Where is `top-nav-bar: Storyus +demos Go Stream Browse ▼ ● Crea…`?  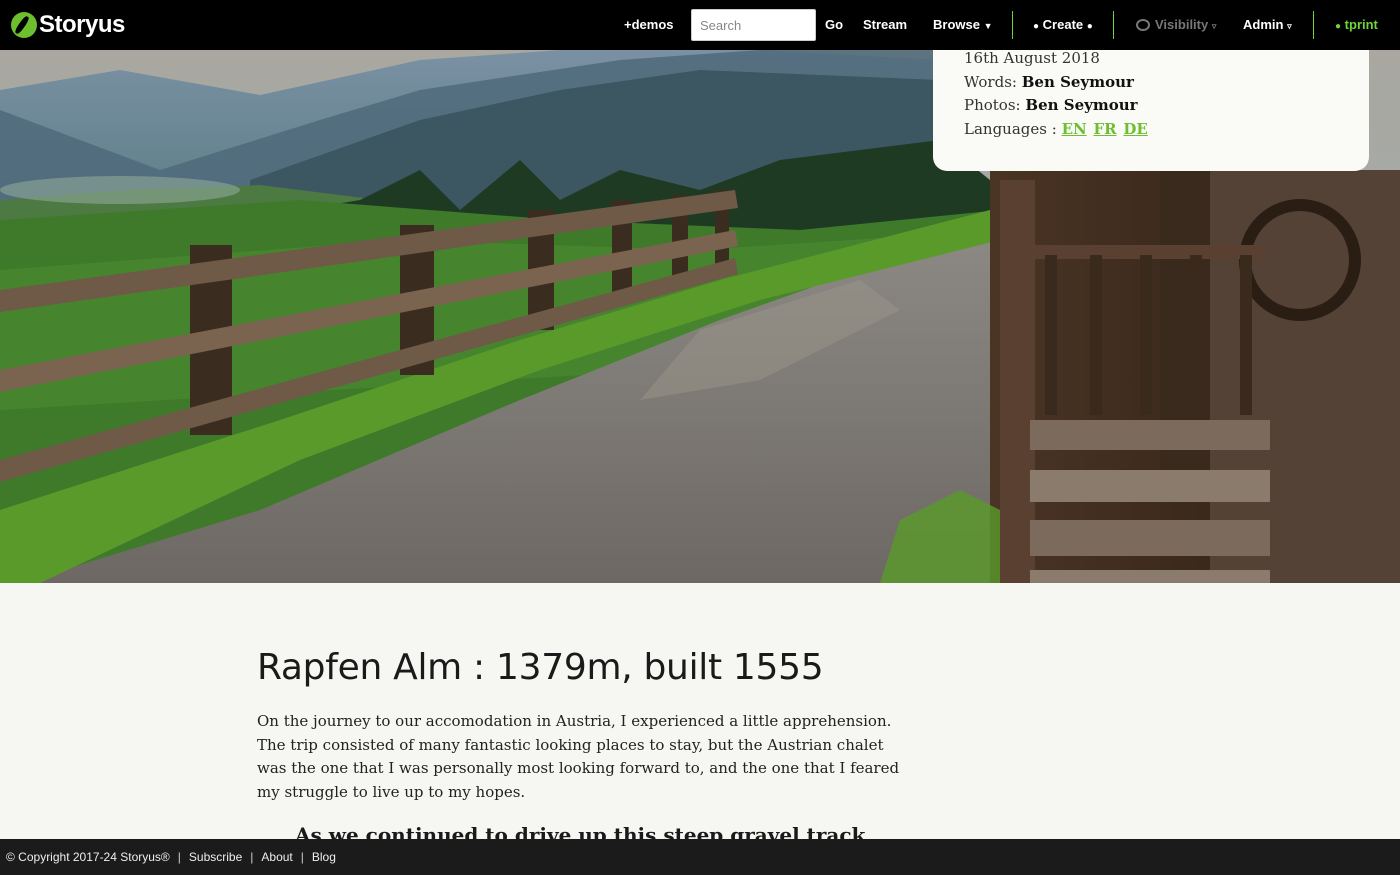 top-nav-bar: Storyus +demos Go Stream Browse ▼ ● Crea… is located at coordinates (700, 25).